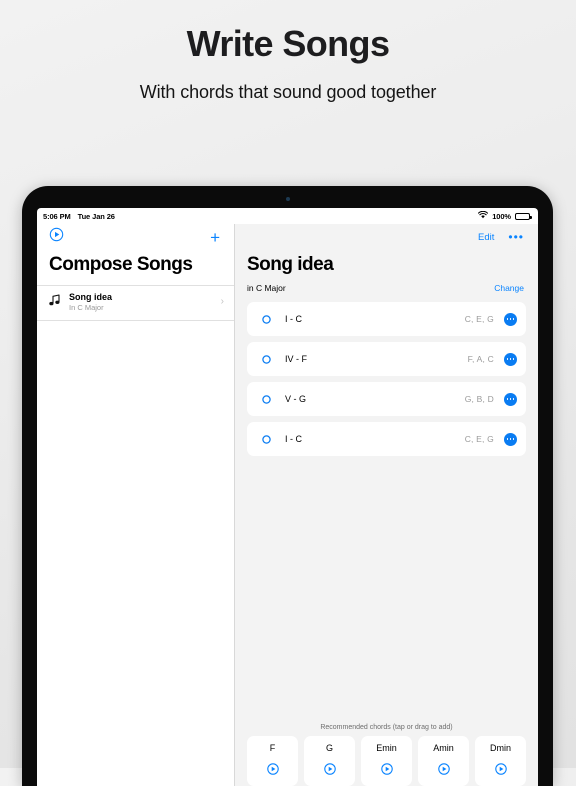  I want to click on sidebar-toolbar: +, so click(135, 237).